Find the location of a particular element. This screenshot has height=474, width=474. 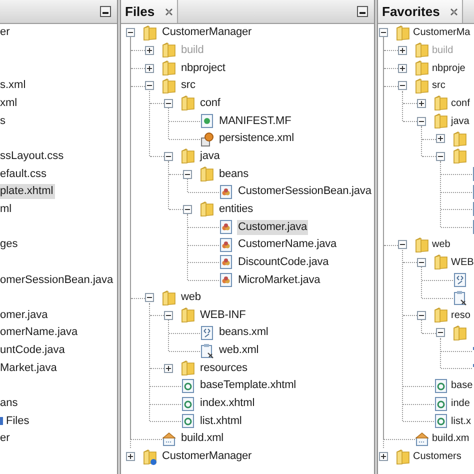

tree-item: untCode.java is located at coordinates (33, 350).